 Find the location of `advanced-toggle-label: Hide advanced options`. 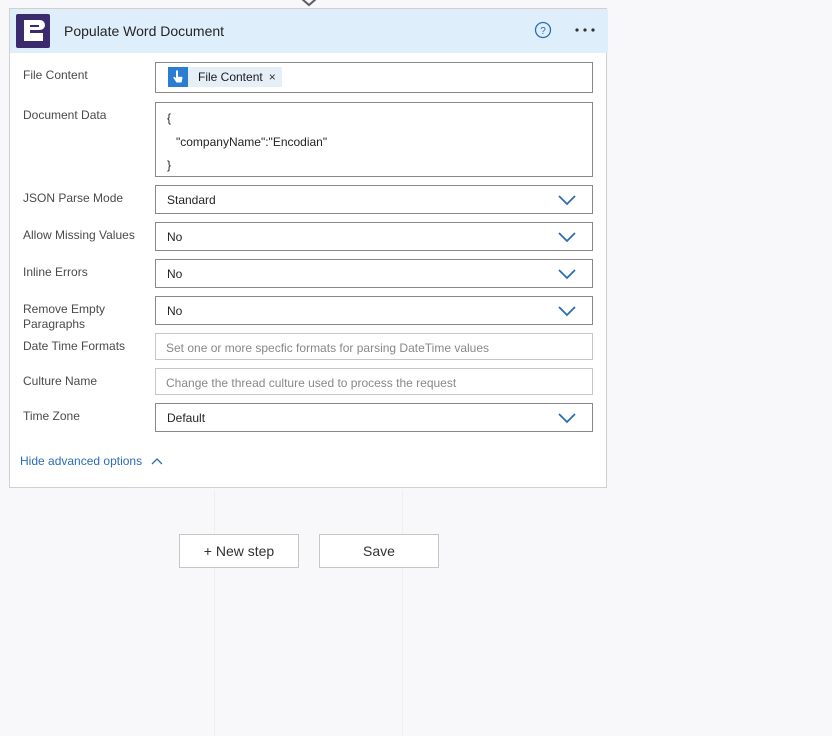

advanced-toggle-label: Hide advanced options is located at coordinates (81, 461).